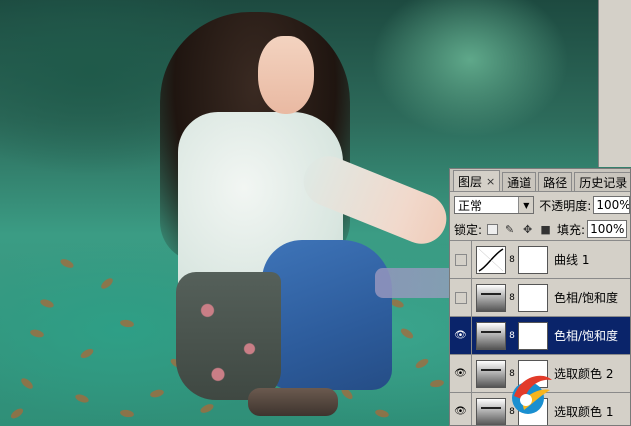  I want to click on chevron-down-icon: ▼, so click(526, 205).